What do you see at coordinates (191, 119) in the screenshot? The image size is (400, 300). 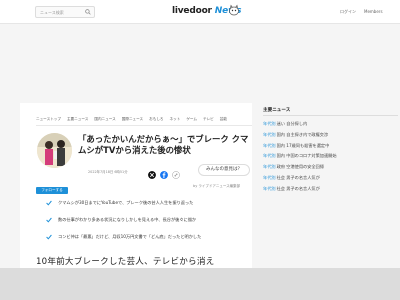 I see `category-nav-item: ゲーム` at bounding box center [191, 119].